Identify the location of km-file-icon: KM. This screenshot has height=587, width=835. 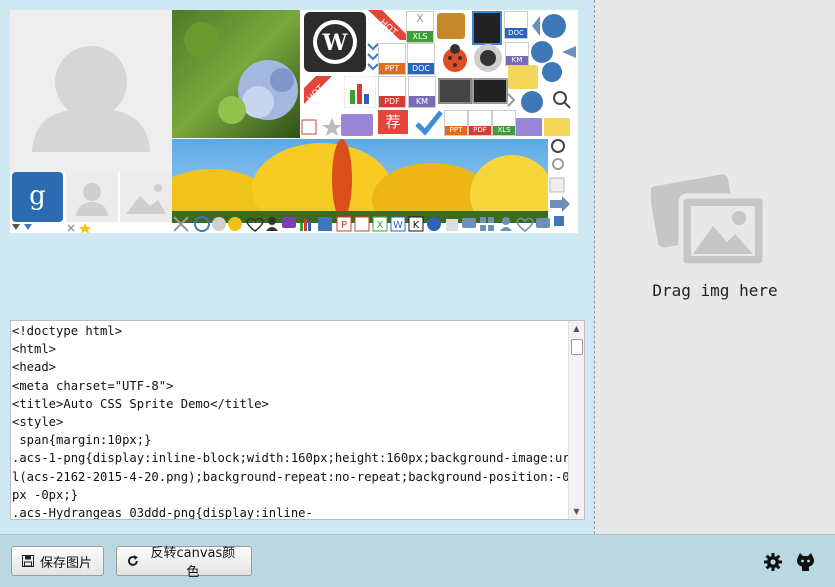
(517, 54).